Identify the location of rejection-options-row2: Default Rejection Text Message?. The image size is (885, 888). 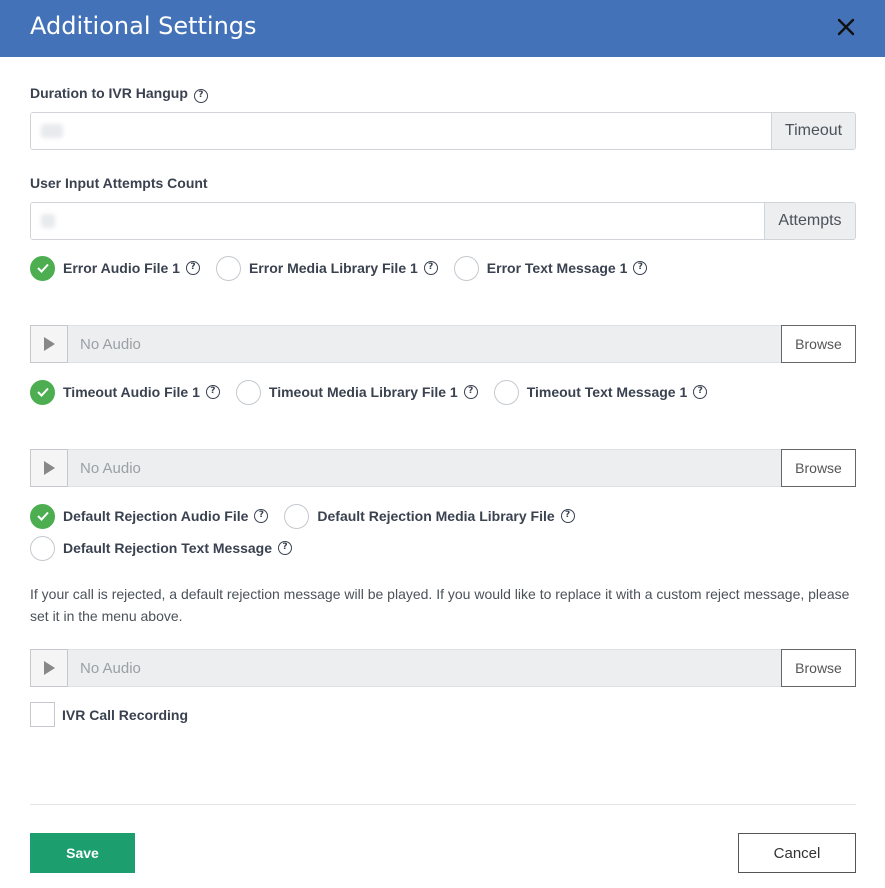
(169, 548).